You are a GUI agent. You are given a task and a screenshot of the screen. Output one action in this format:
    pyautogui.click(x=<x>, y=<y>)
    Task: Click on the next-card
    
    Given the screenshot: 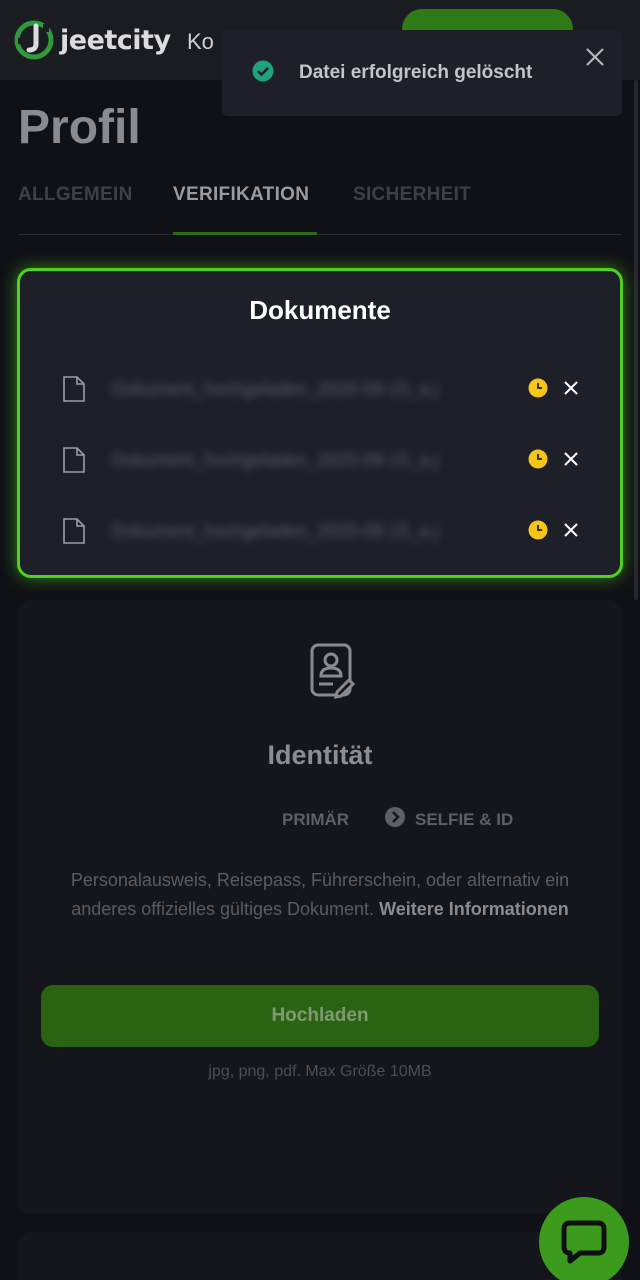 What is the action you would take?
    pyautogui.click(x=320, y=1256)
    